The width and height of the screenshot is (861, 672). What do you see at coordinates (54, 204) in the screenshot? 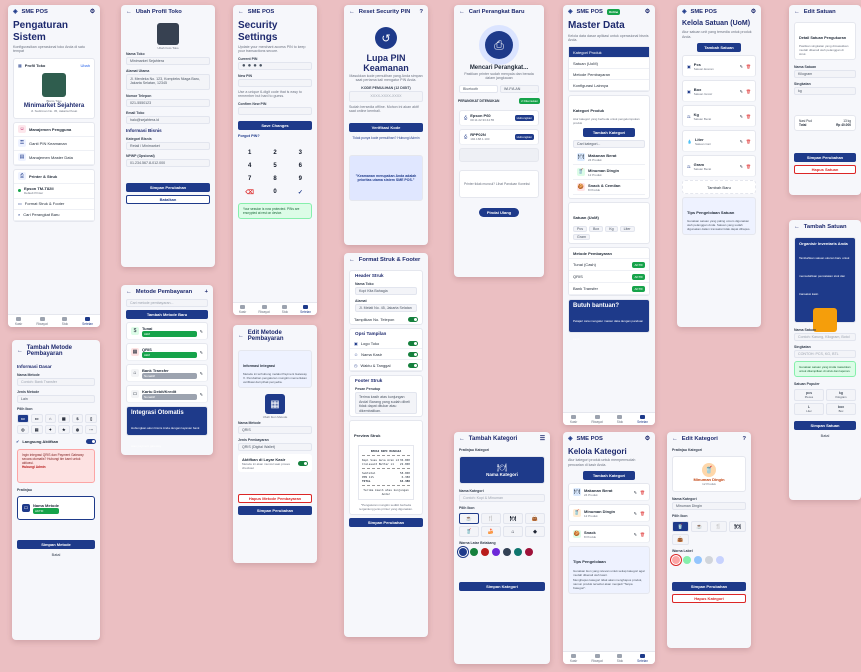
I see `menu-format-struk: ▭ Format Struk & Footer` at bounding box center [54, 204].